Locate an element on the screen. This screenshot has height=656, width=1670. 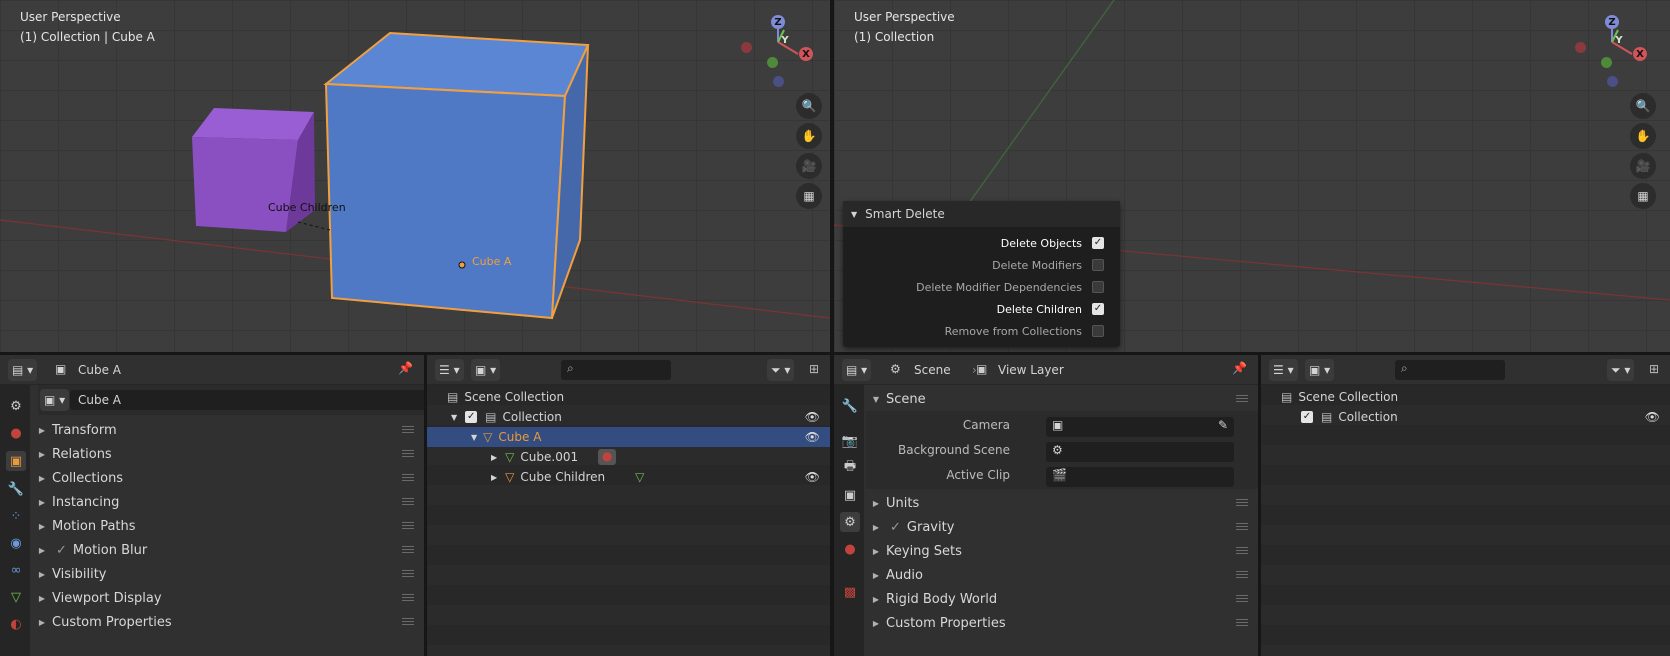
object-tab-icon: ▣ is located at coordinates (16, 461).